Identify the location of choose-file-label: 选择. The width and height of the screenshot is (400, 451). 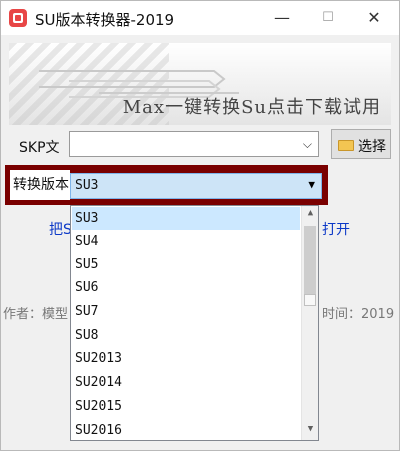
(372, 147).